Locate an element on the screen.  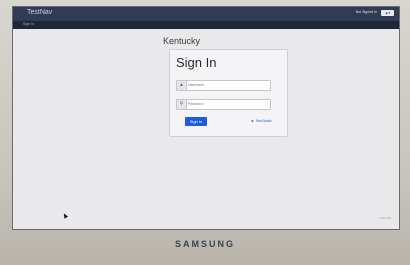
user-icon: ▲ is located at coordinates (182, 85).